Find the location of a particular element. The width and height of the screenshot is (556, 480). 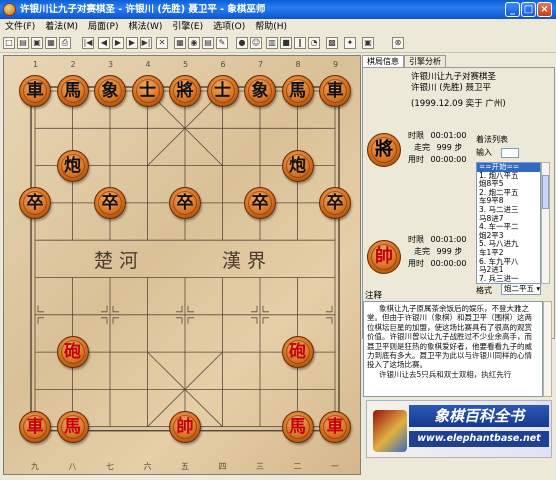

close-button: × is located at coordinates (544, 9).